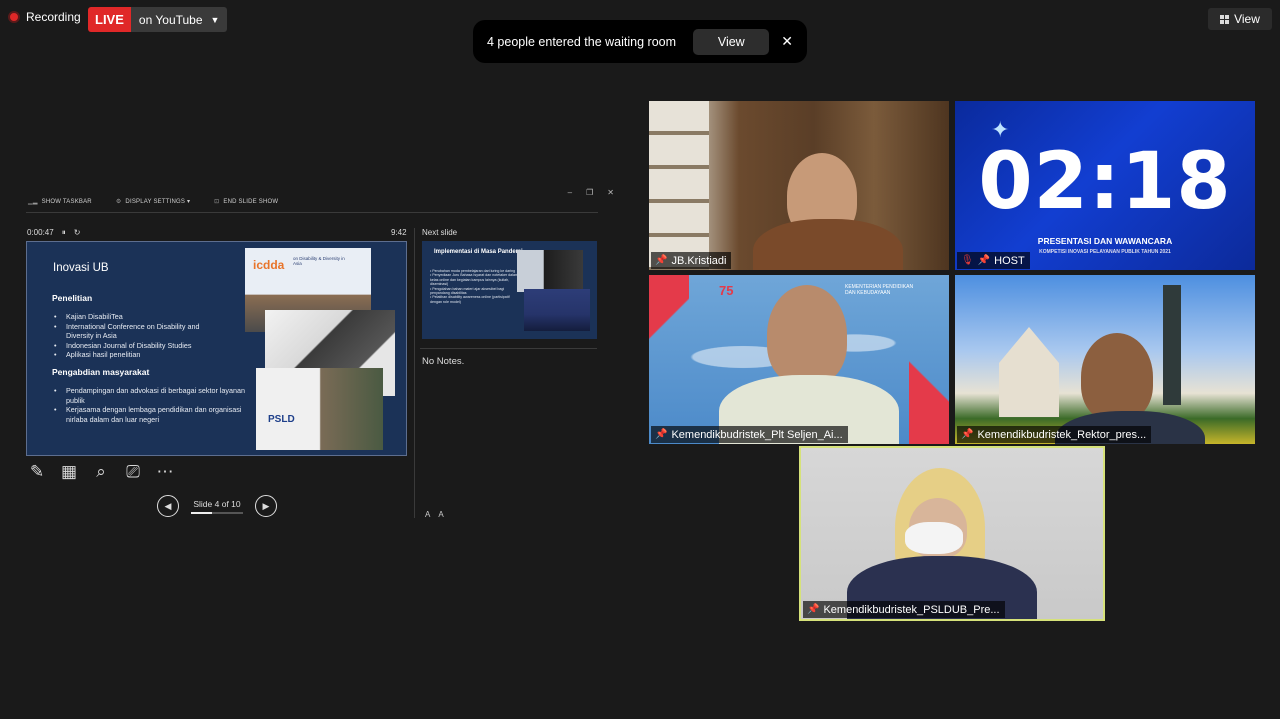 This screenshot has height=719, width=1280. What do you see at coordinates (319, 409) in the screenshot?
I see `slide-photo-psld: PSLD` at bounding box center [319, 409].